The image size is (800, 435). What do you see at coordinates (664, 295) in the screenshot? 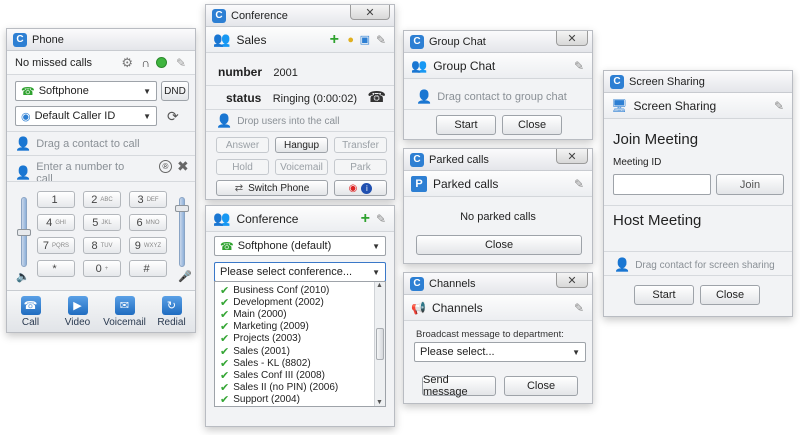
I see `start-sharing-button: Start` at bounding box center [664, 295].